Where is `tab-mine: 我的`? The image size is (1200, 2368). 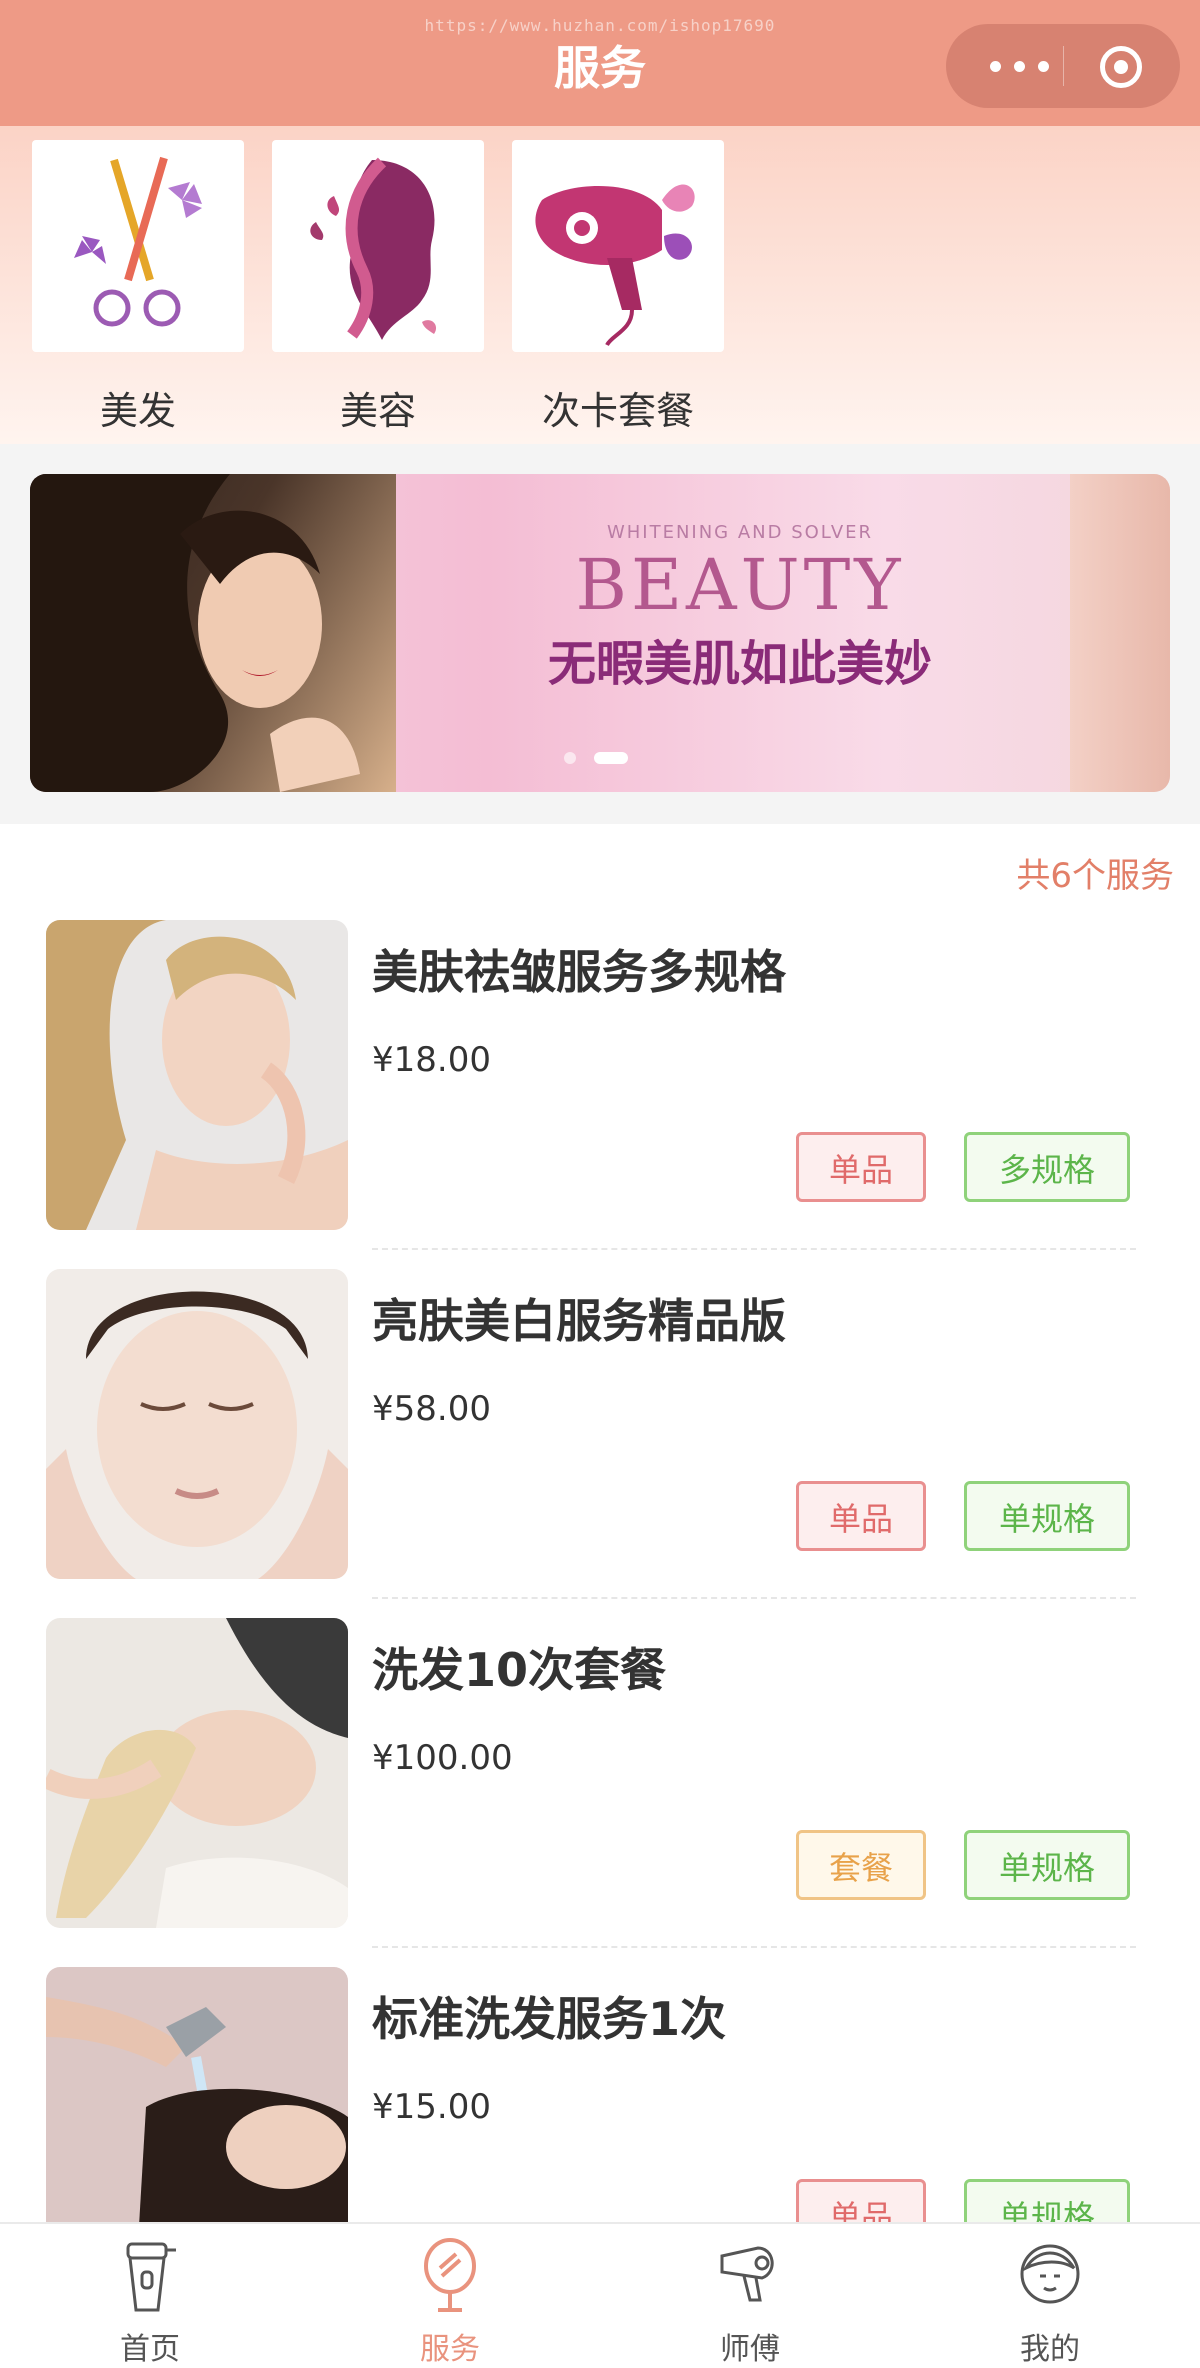
tab-mine: 我的 is located at coordinates (1050, 2296).